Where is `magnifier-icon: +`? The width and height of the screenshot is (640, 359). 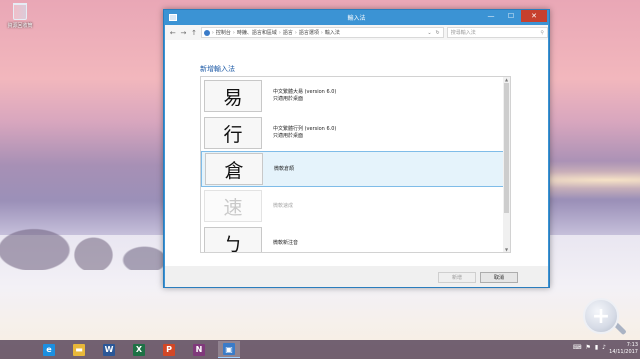 magnifier-icon: + is located at coordinates (601, 316).